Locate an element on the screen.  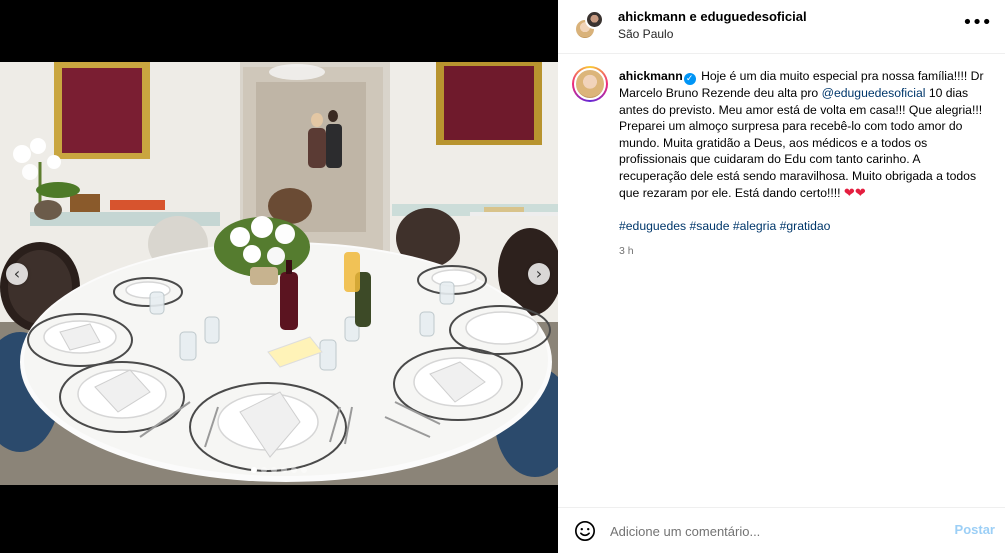
next-slide-button: › is located at coordinates (539, 274).